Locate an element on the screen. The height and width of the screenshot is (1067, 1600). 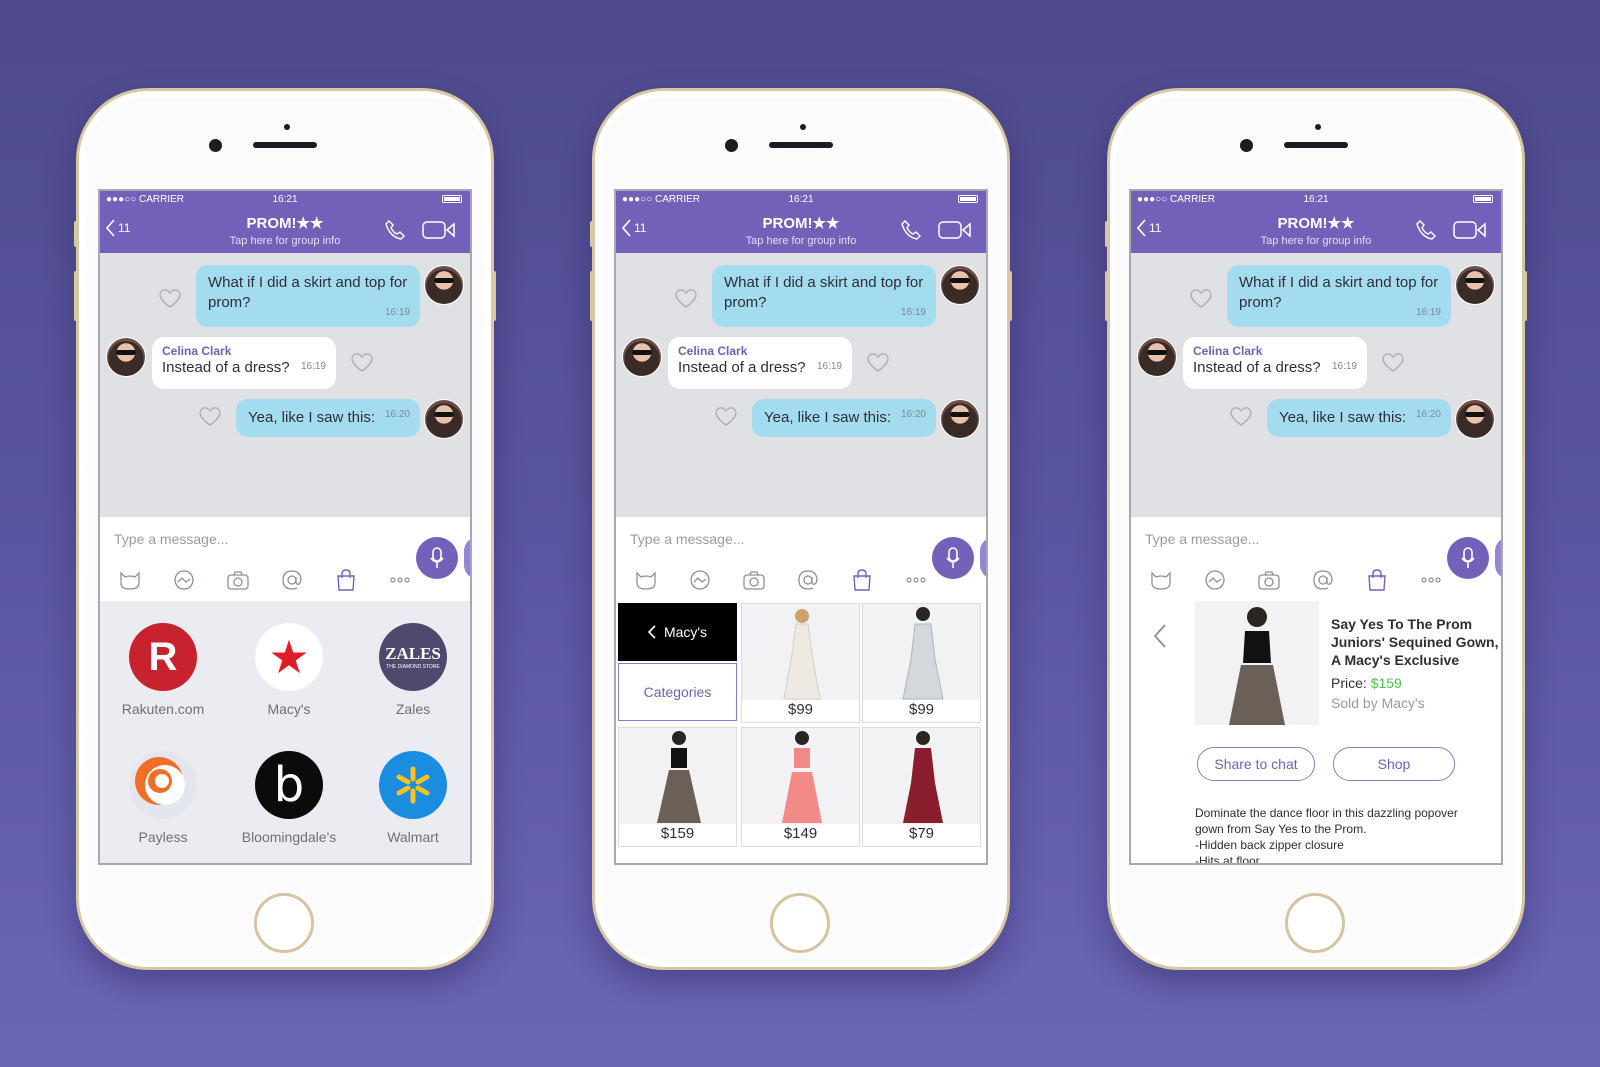
store-bloomingdales: b Bloomingdale's is located at coordinates (289, 798).